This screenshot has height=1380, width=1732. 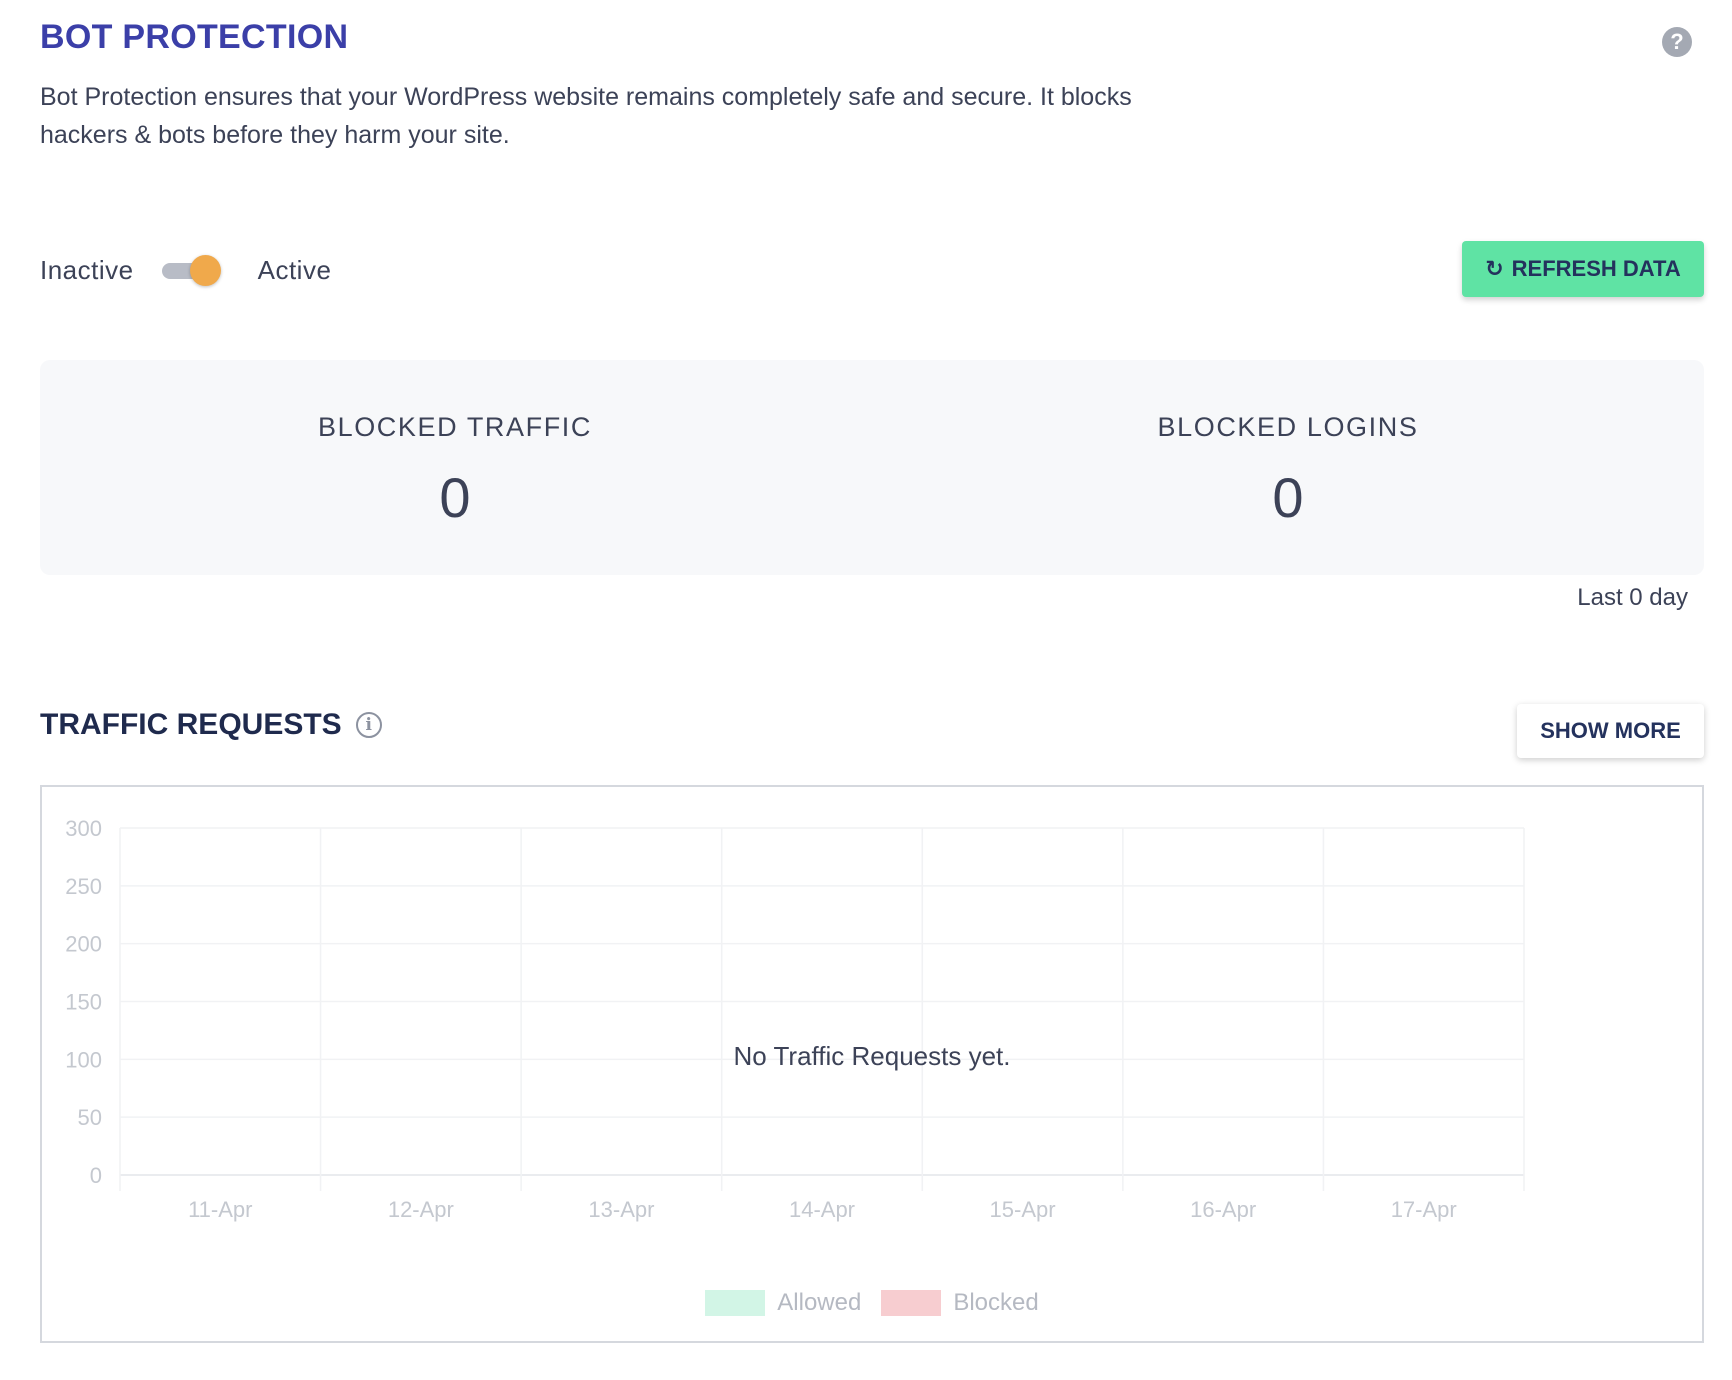 I want to click on empty-chart-message: No Traffic Requests yet., so click(x=872, y=1056).